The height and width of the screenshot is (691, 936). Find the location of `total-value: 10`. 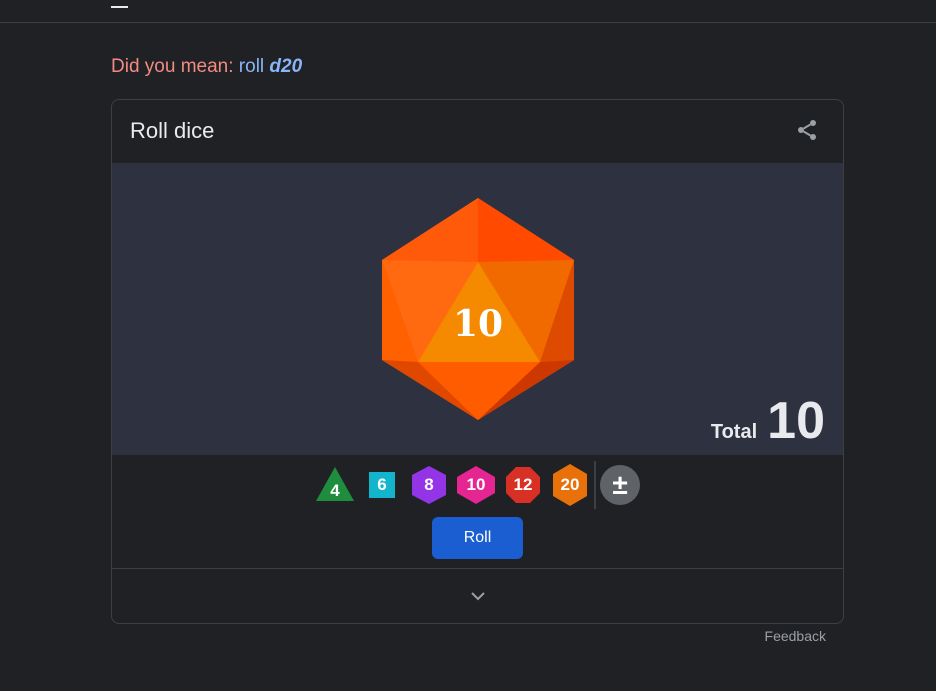

total-value: 10 is located at coordinates (796, 421).